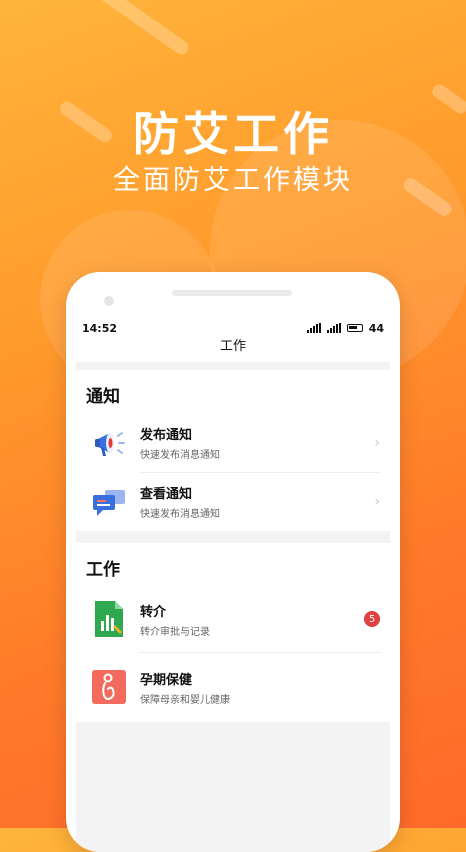  I want to click on item-description: 保障母亲和婴儿健康, so click(185, 700).